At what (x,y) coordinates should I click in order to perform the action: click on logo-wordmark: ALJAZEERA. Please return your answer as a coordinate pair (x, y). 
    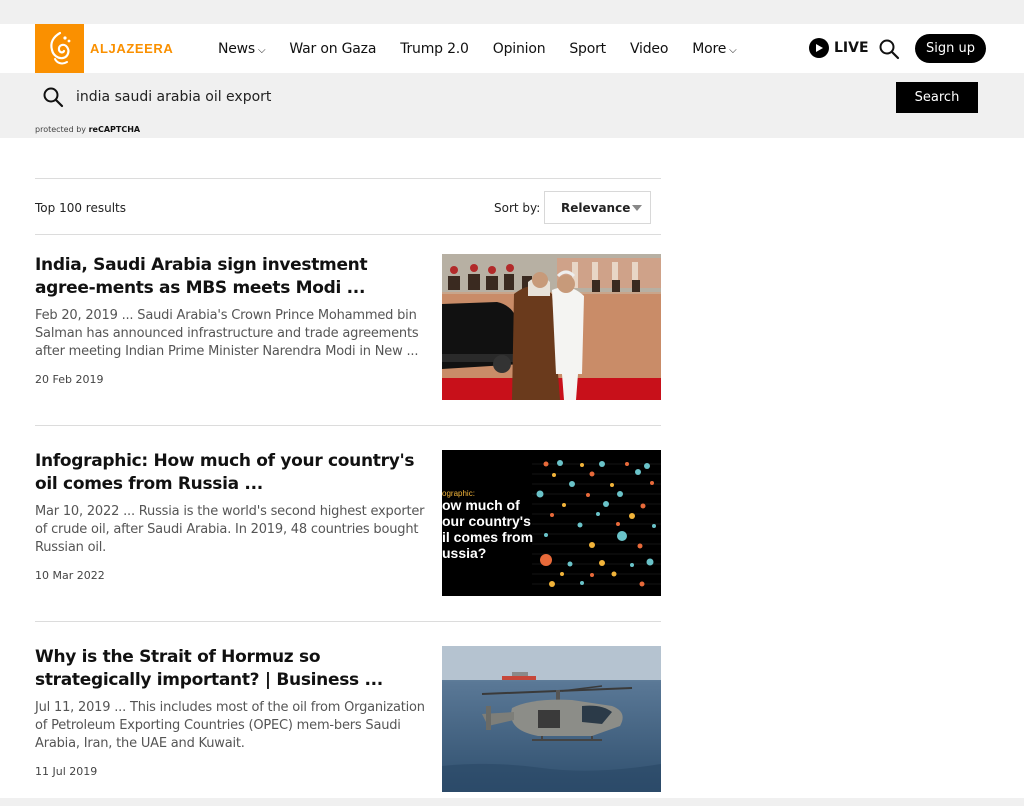
    Looking at the image, I should click on (131, 48).